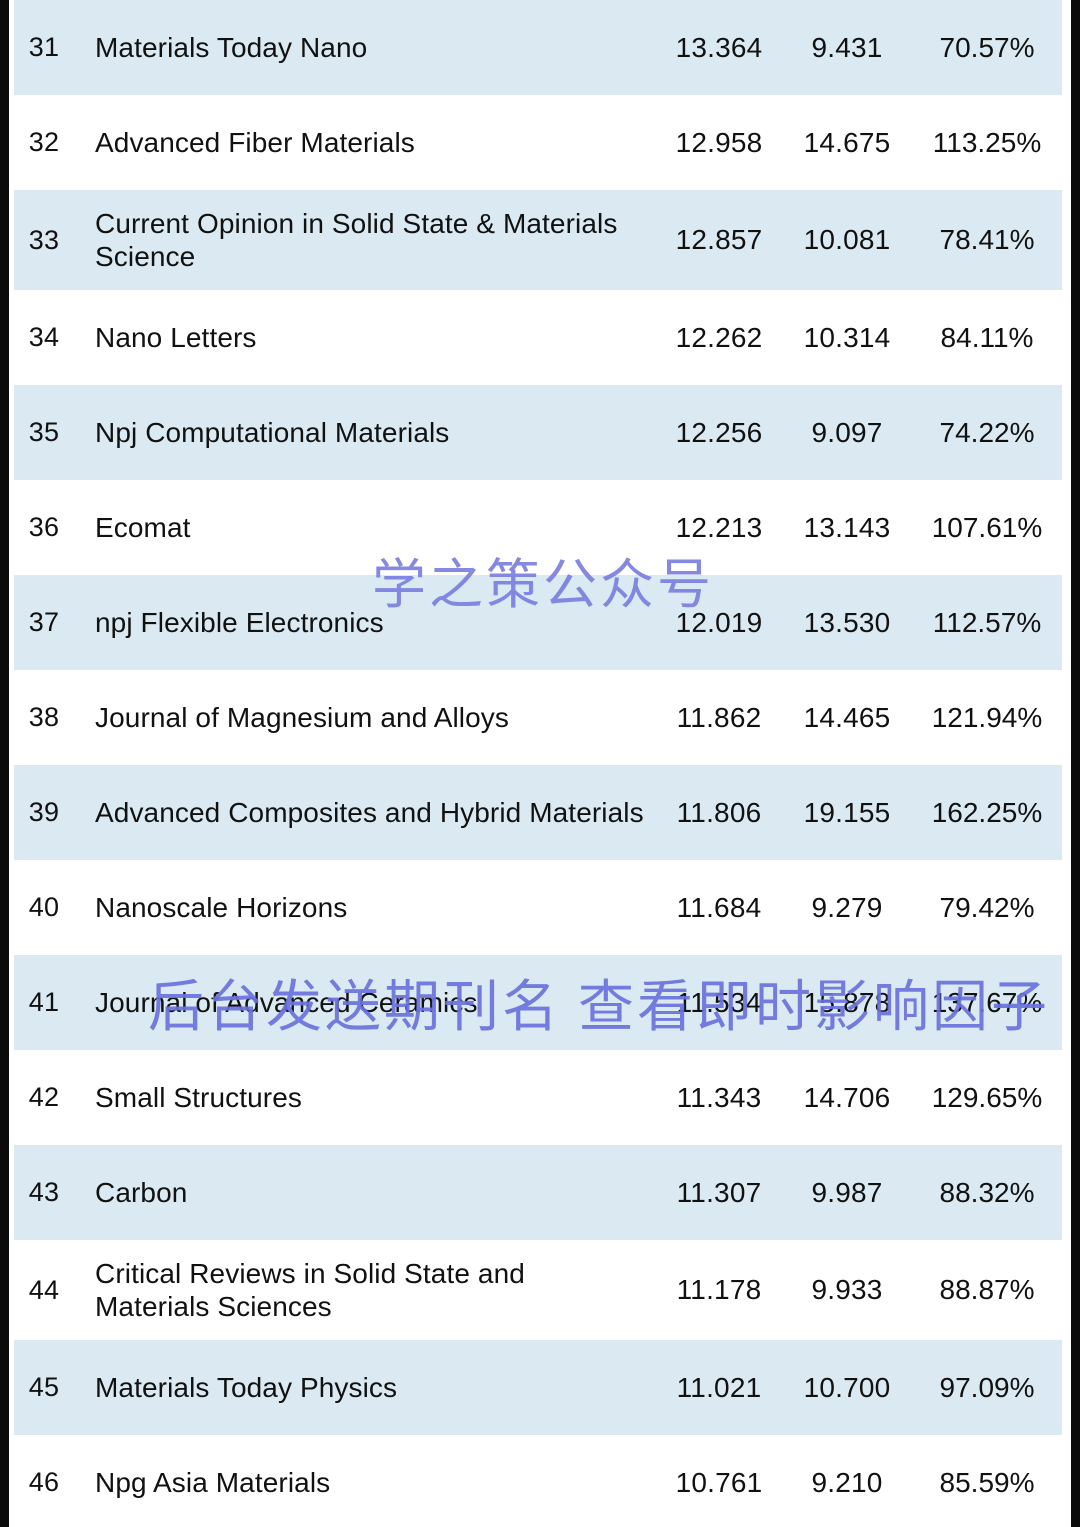  I want to click on row-impact-factor: 11.534, so click(719, 1002).